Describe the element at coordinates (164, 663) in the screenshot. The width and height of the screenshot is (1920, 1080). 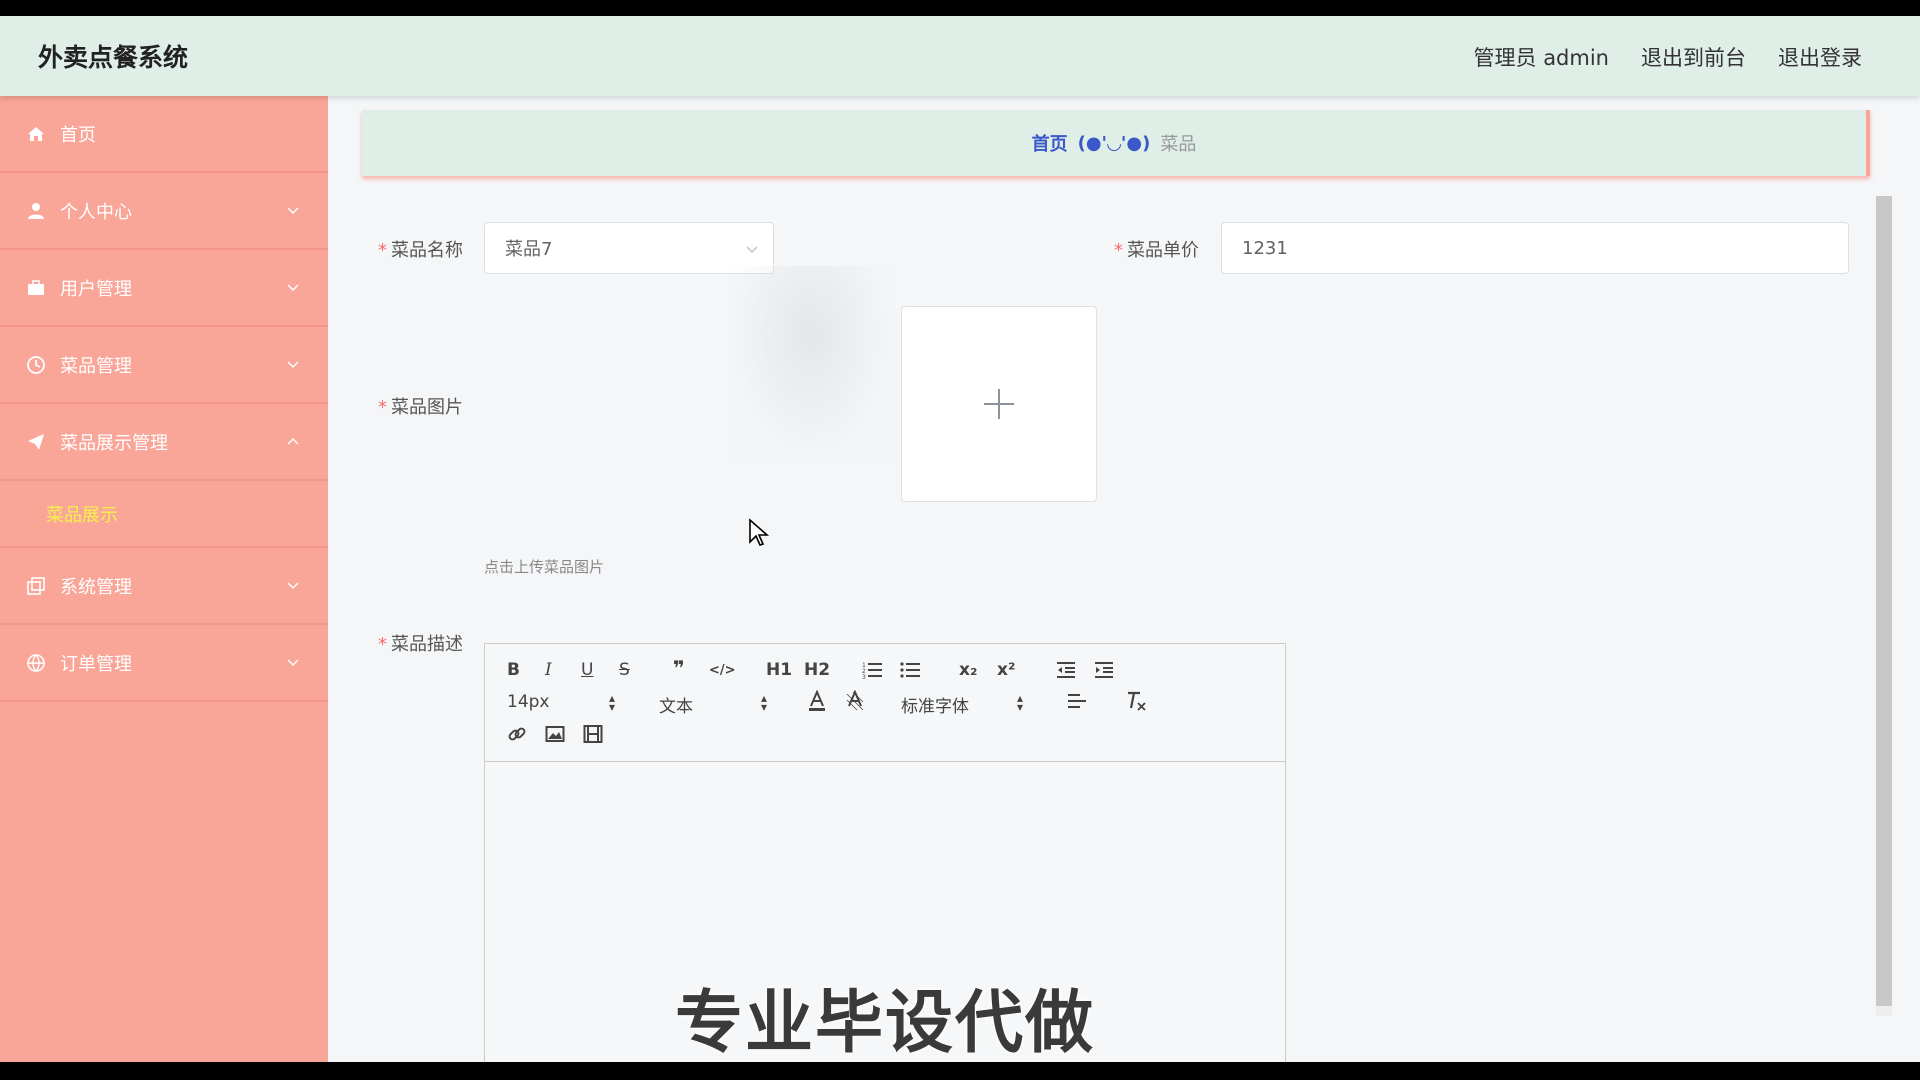
I see `sidebar-item-orders: 订单管理` at that location.